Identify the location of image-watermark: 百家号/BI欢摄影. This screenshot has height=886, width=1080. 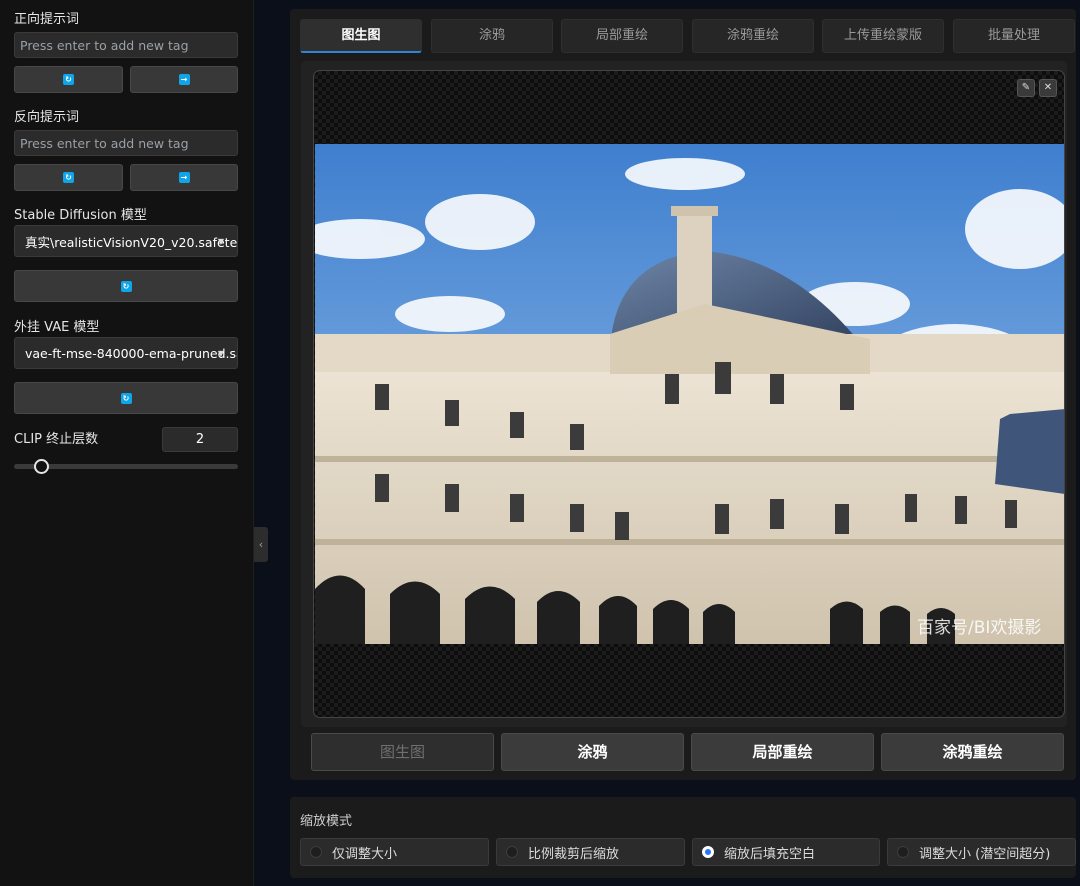
(979, 628).